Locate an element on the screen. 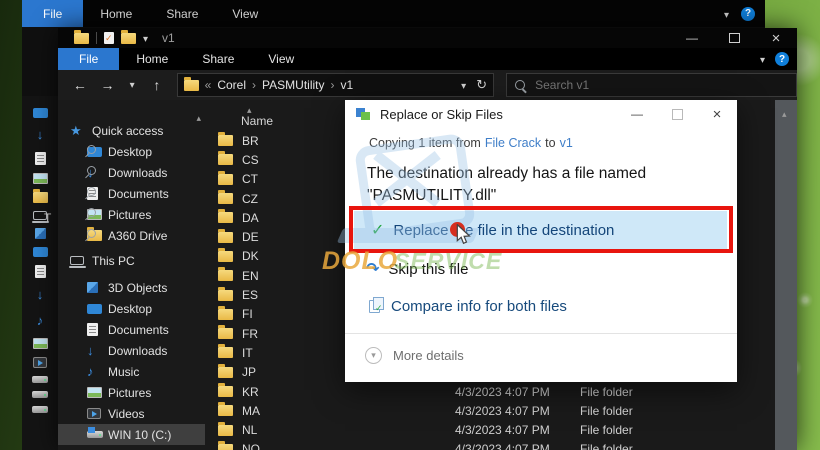 The image size is (820, 450). skip-option: Skip this file is located at coordinates (417, 269).